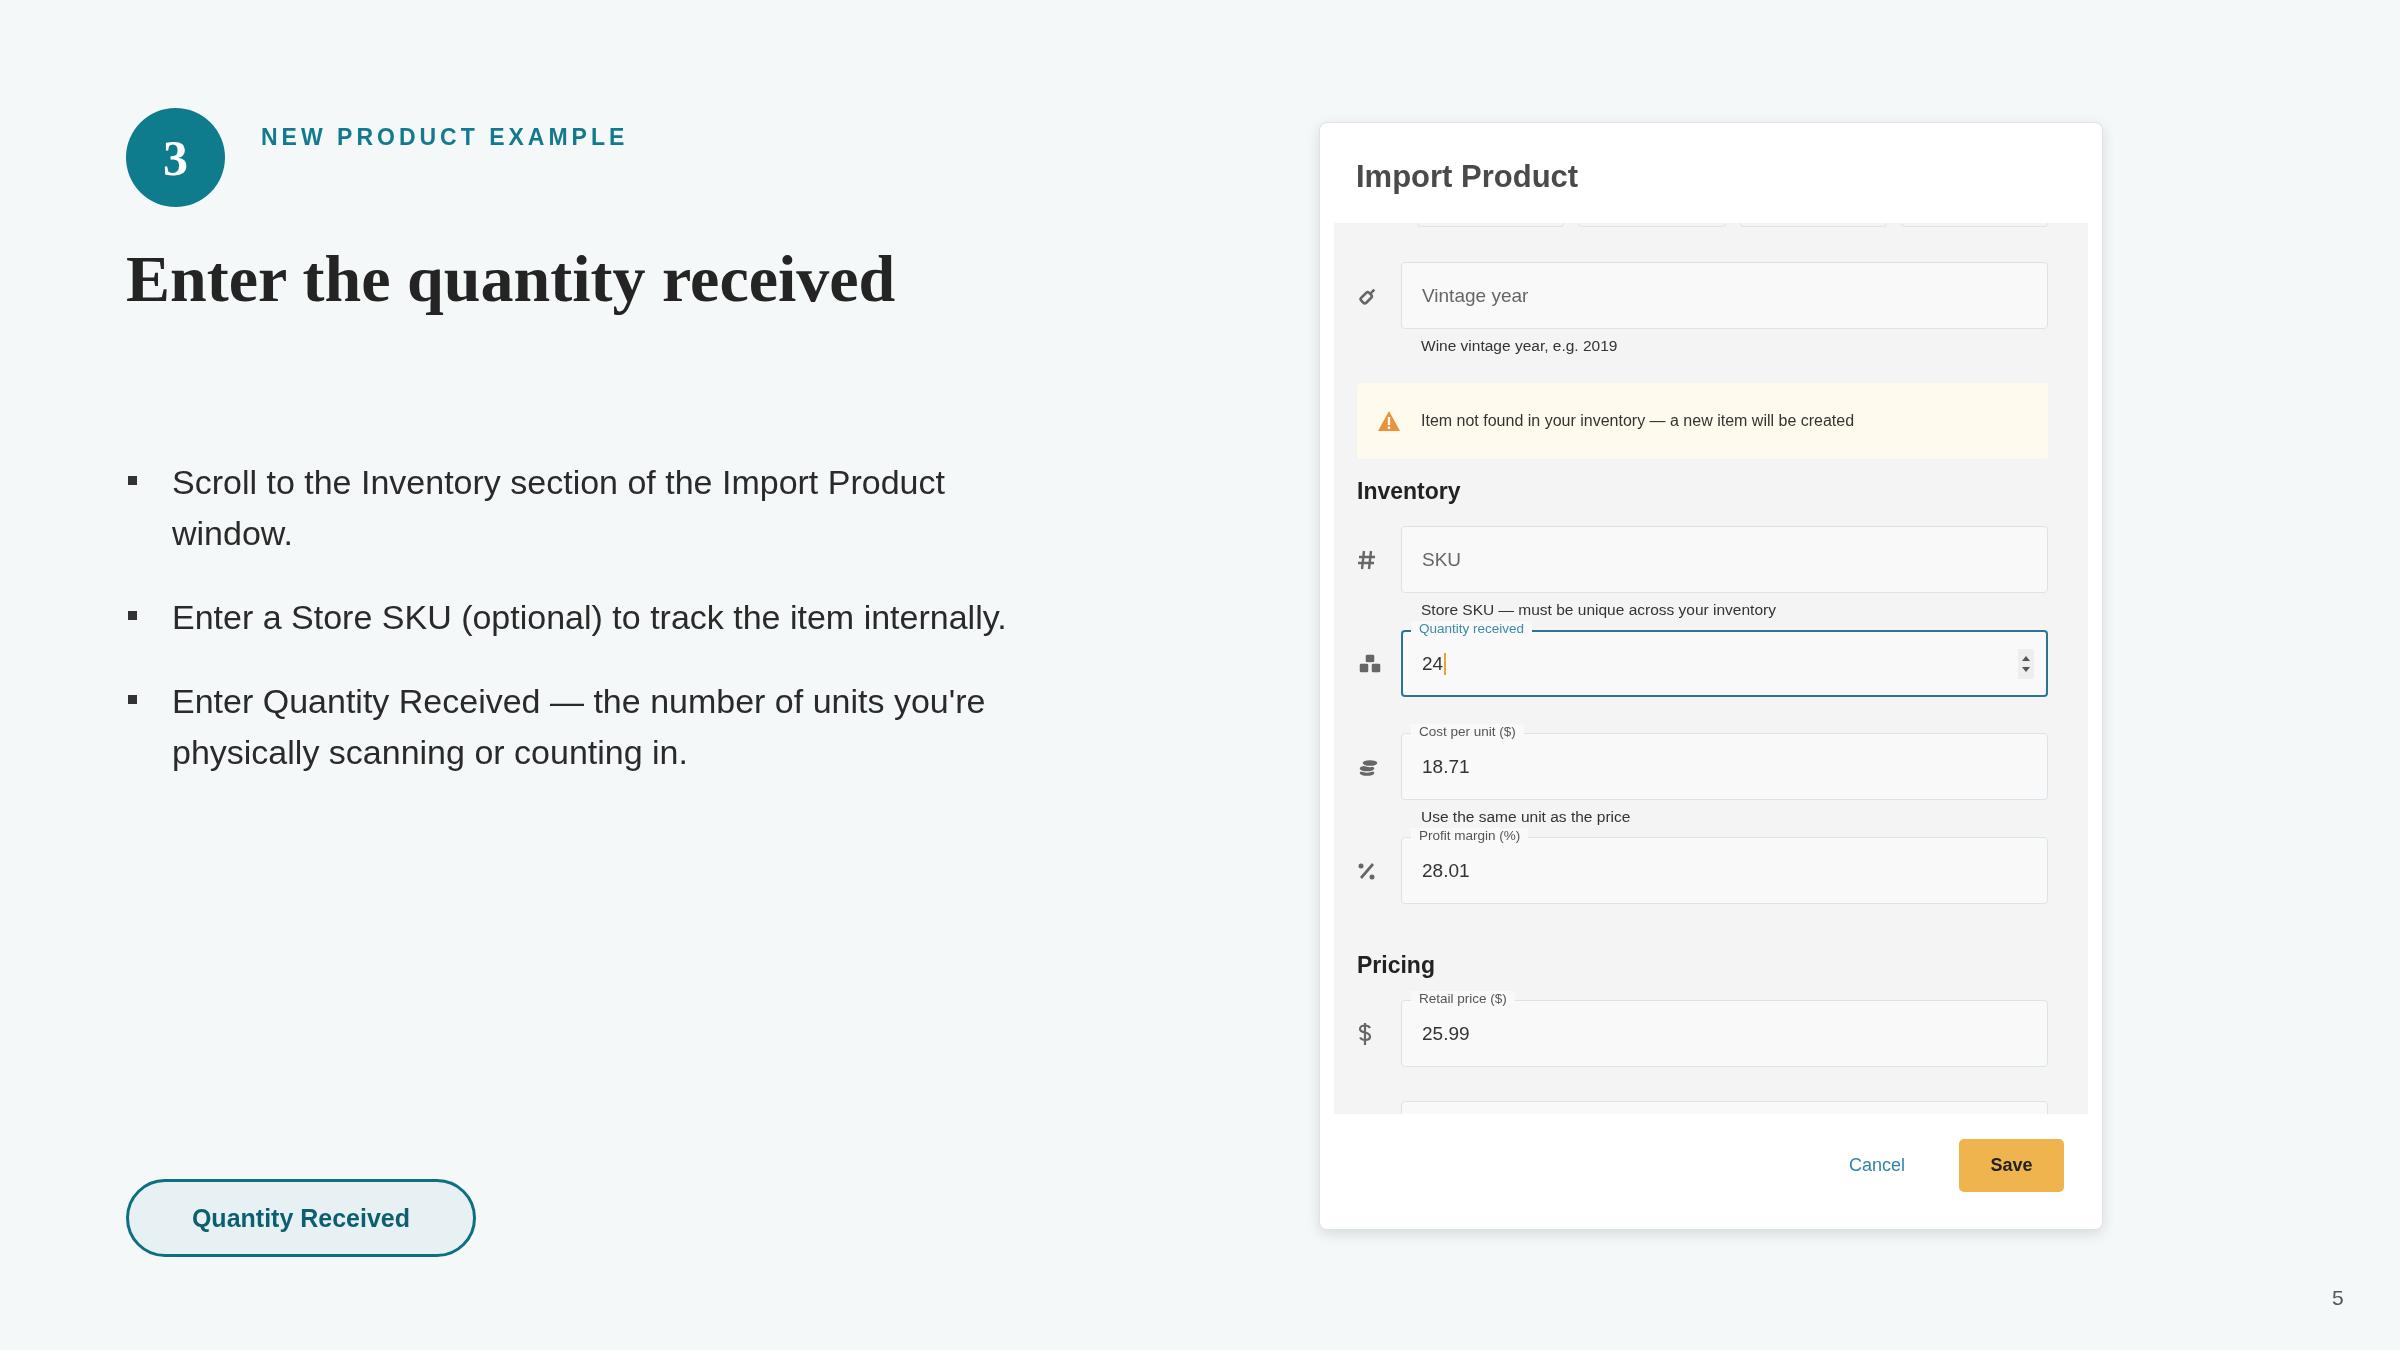 Image resolution: width=2400 pixels, height=1350 pixels. What do you see at coordinates (301, 1218) in the screenshot?
I see `quantity-received-button: Quantity Received` at bounding box center [301, 1218].